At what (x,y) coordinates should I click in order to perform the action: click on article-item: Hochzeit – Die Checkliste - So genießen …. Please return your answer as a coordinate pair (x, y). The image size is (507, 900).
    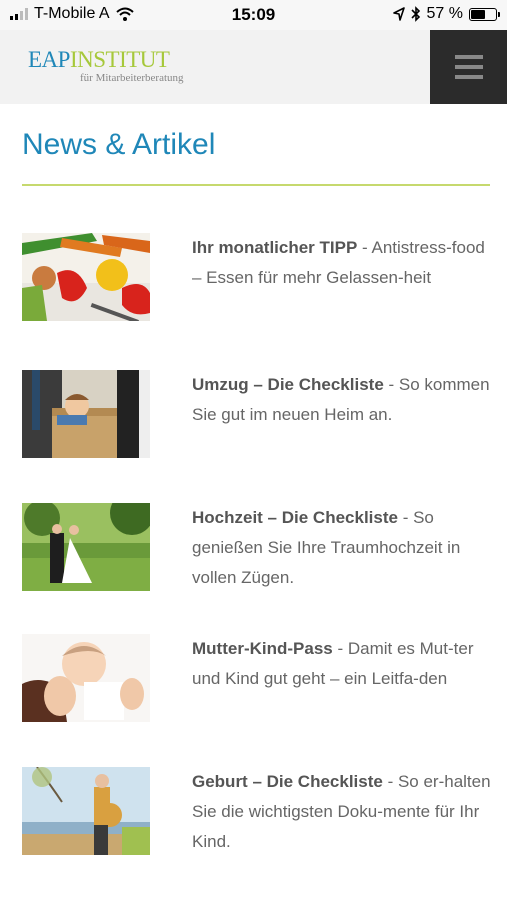
    Looking at the image, I should click on (257, 553).